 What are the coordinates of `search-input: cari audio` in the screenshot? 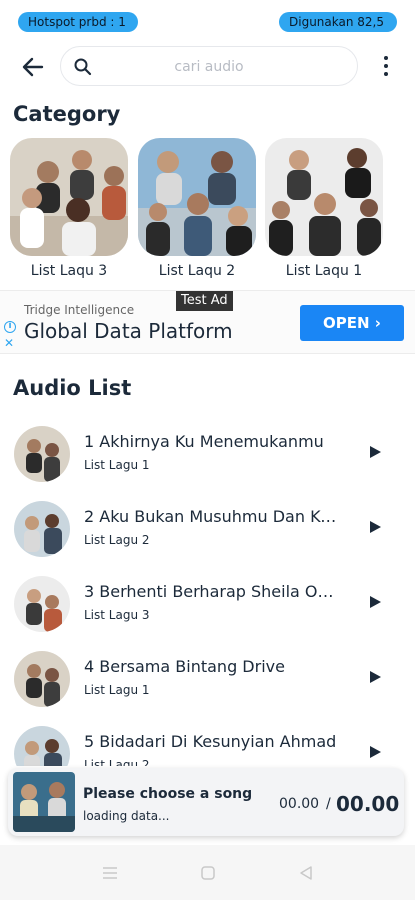 It's located at (209, 66).